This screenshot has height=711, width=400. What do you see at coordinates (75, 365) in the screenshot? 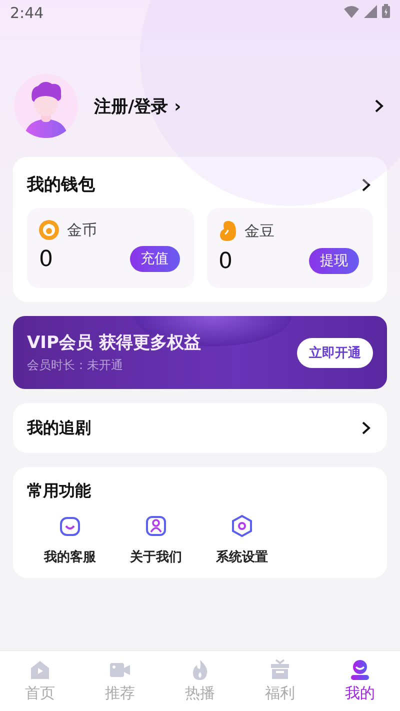
I see `vip-subtitle: 会员时长：未开通` at bounding box center [75, 365].